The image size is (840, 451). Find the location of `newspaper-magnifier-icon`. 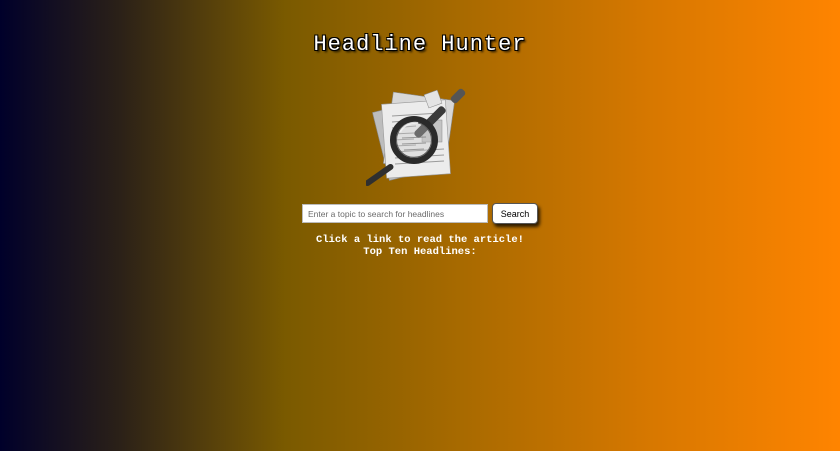

newspaper-magnifier-icon is located at coordinates (420, 137).